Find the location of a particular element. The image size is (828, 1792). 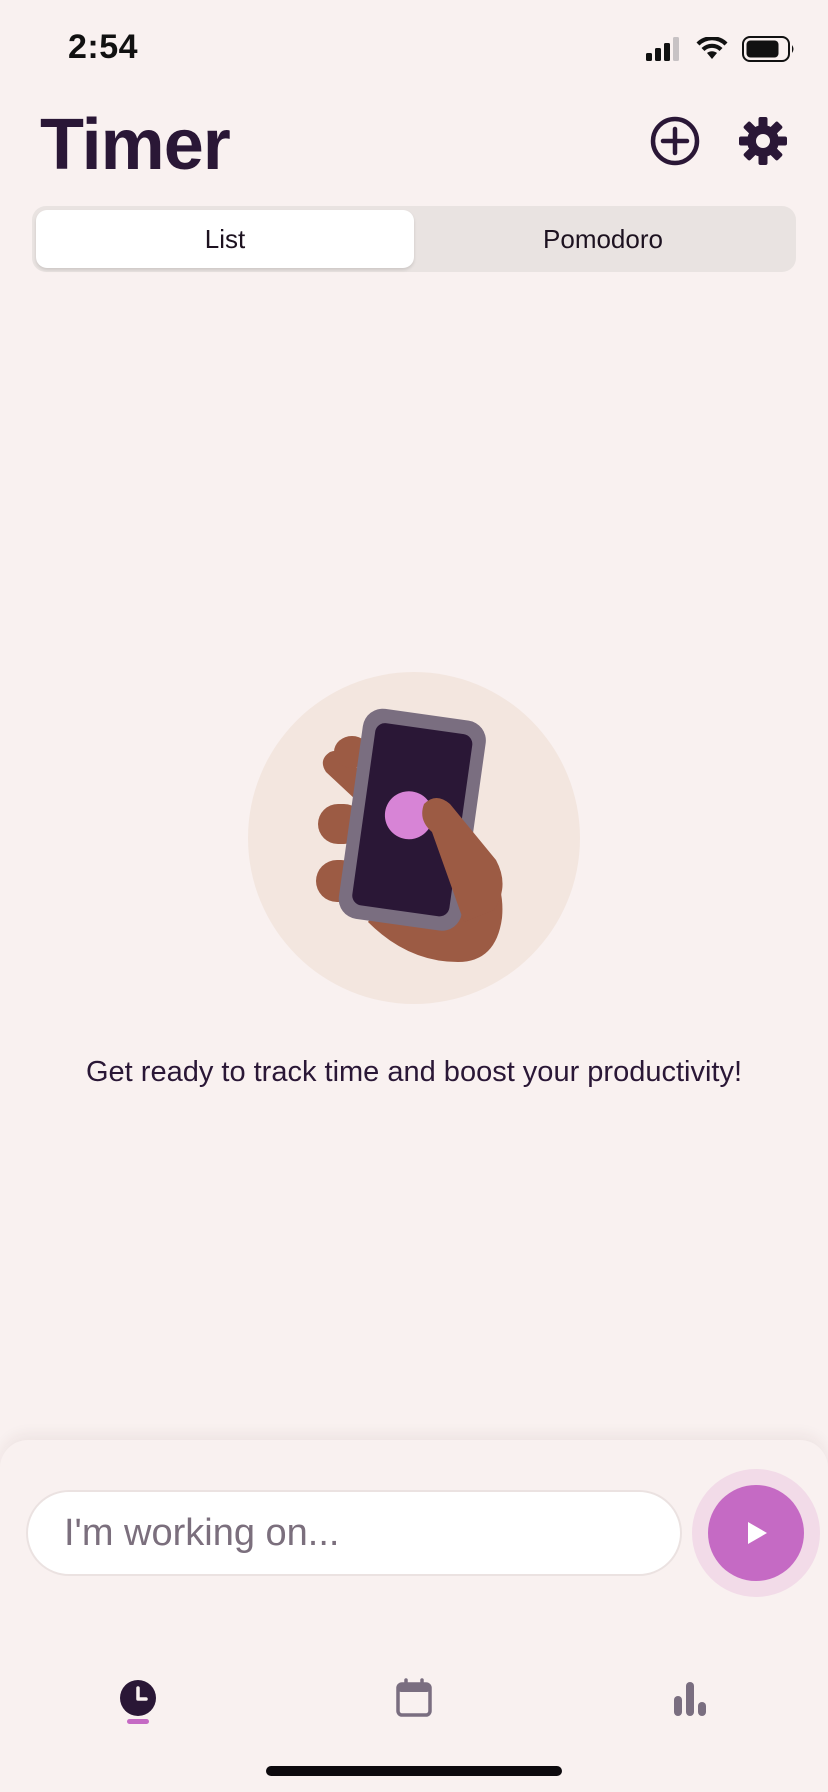

page-title: Timer is located at coordinates (135, 145).